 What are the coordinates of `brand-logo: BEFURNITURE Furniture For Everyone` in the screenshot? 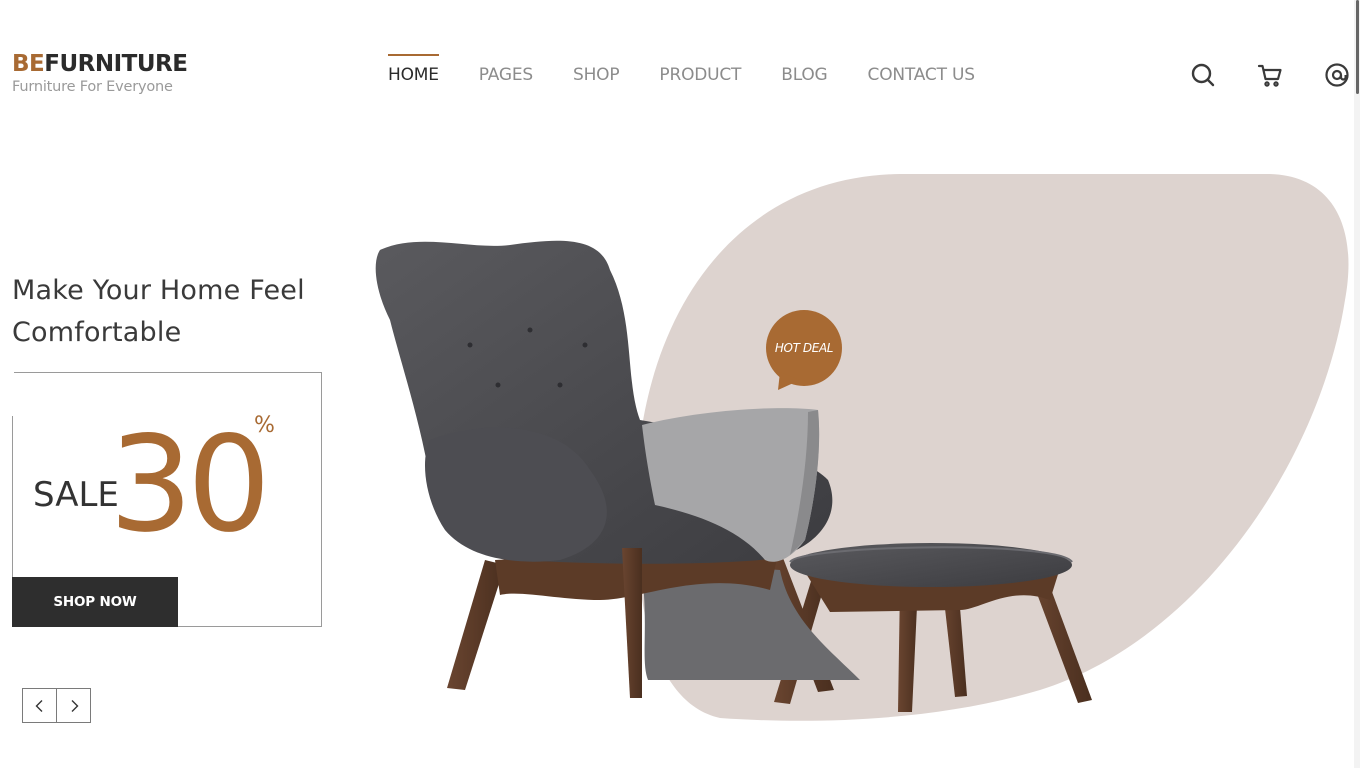 It's located at (100, 72).